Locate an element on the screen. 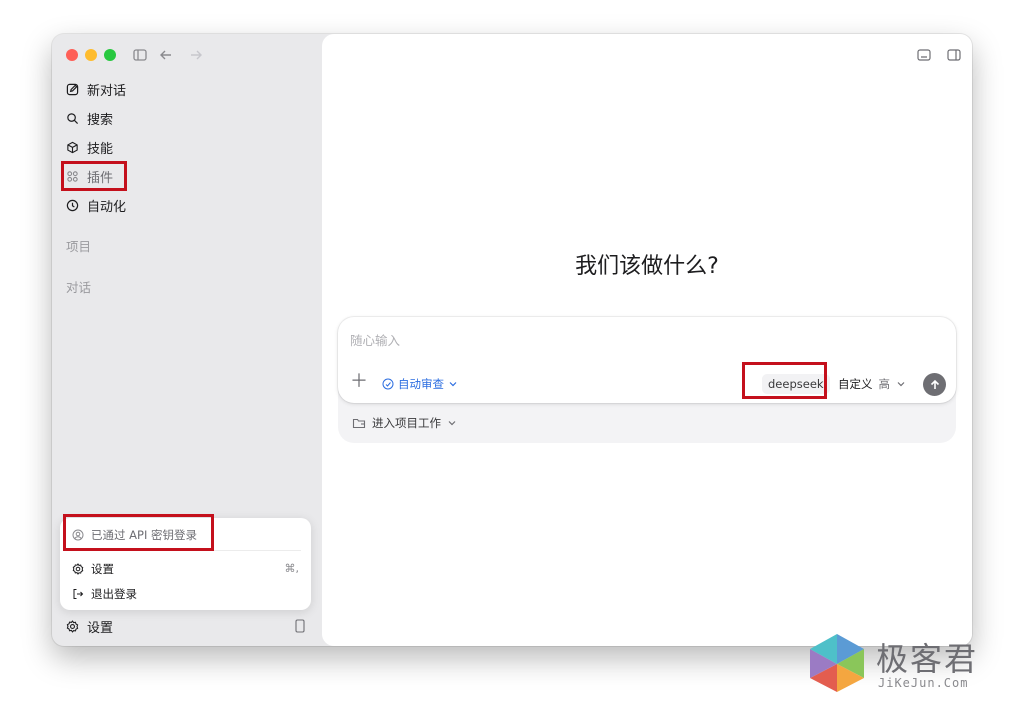 Image resolution: width=1024 pixels, height=714 pixels. send-button is located at coordinates (934, 384).